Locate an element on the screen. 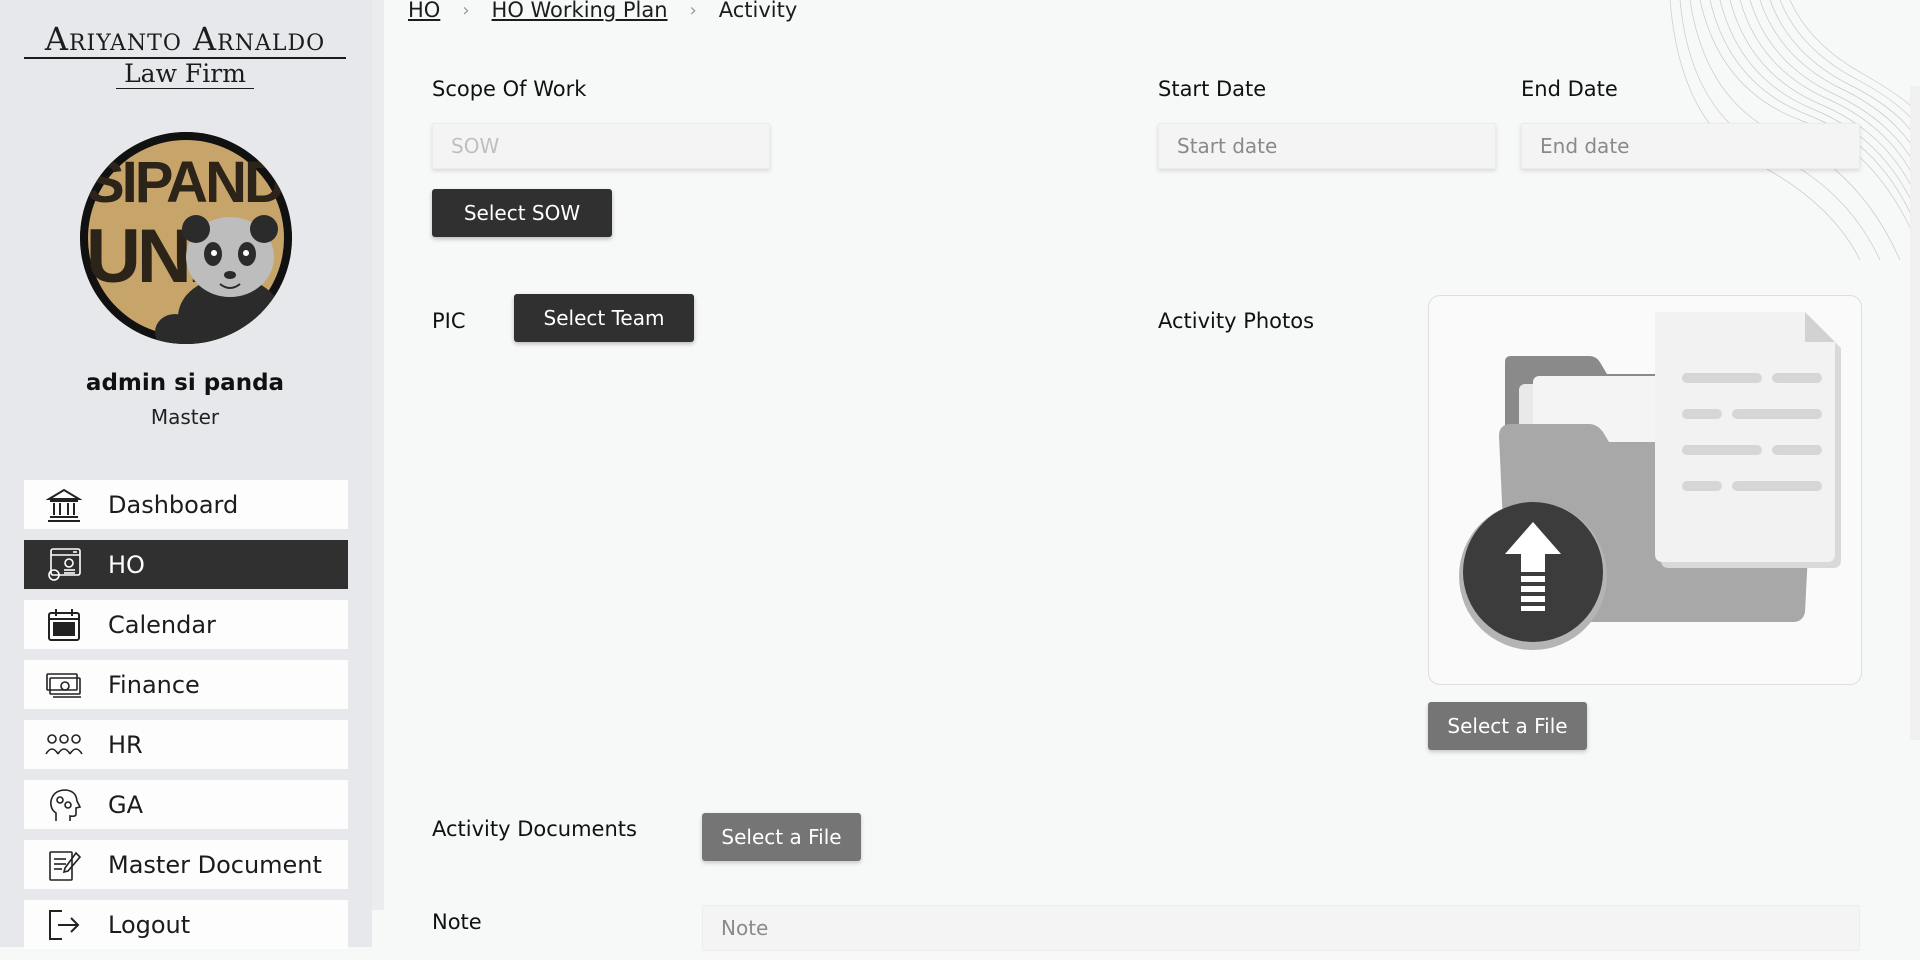  sidebar-edge is located at coordinates (378, 455).